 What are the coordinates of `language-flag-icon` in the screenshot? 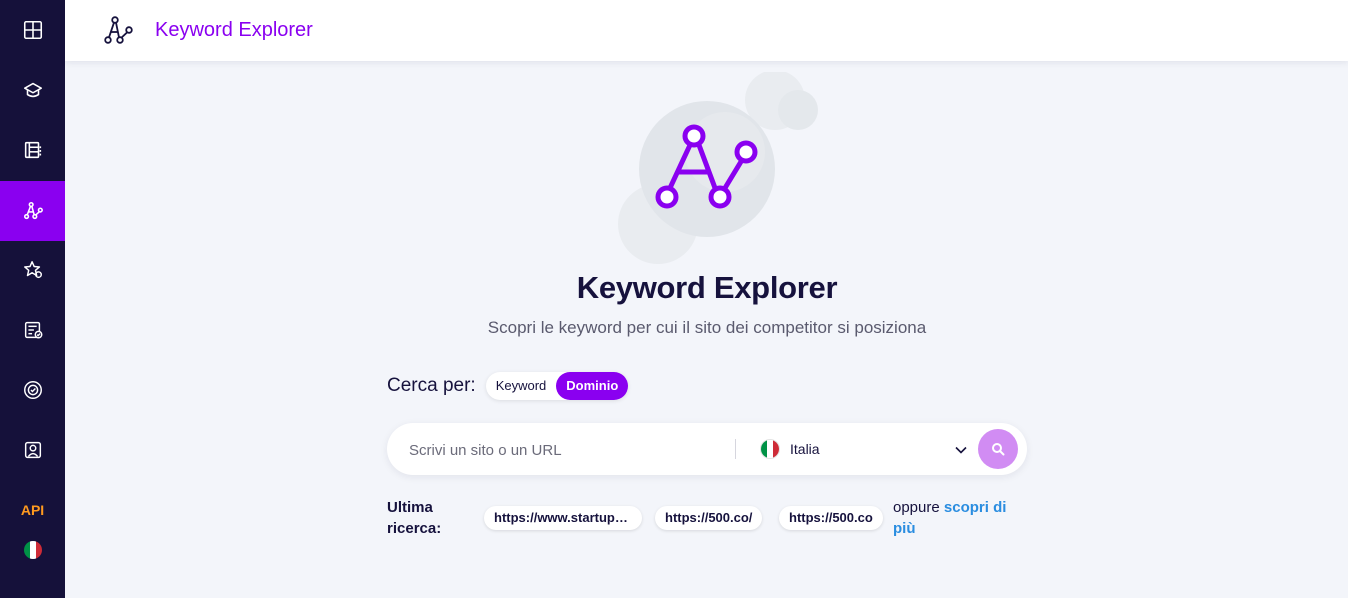 It's located at (33, 550).